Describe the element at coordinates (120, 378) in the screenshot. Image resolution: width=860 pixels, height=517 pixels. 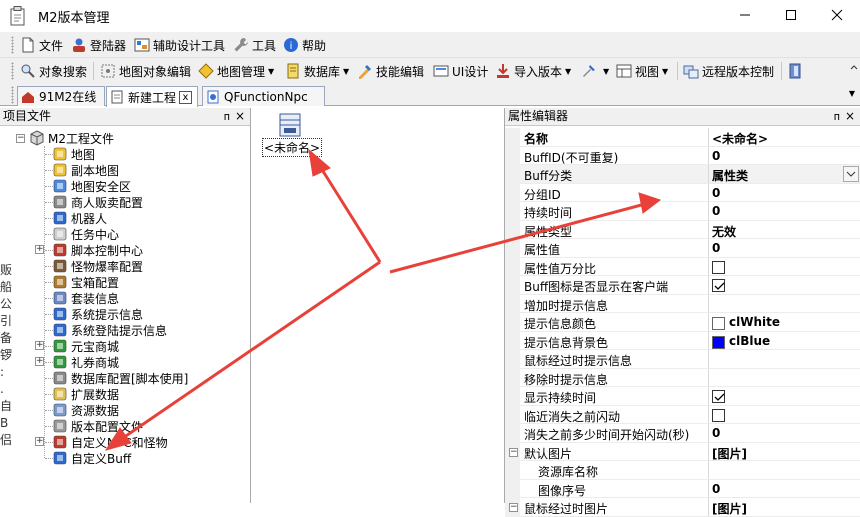
I see `tree-item: 数据库配置[脚本使用]` at that location.